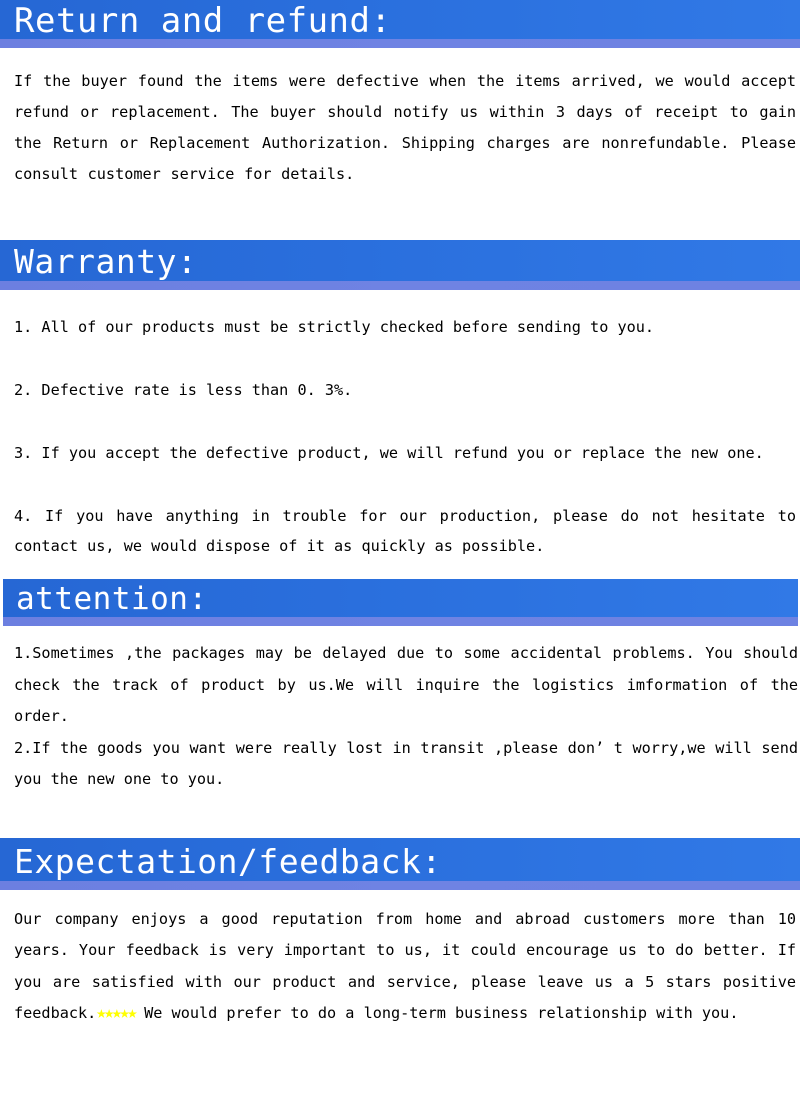 This screenshot has width=800, height=1113. Describe the element at coordinates (112, 599) in the screenshot. I see `section-heading-attention: attention:` at that location.